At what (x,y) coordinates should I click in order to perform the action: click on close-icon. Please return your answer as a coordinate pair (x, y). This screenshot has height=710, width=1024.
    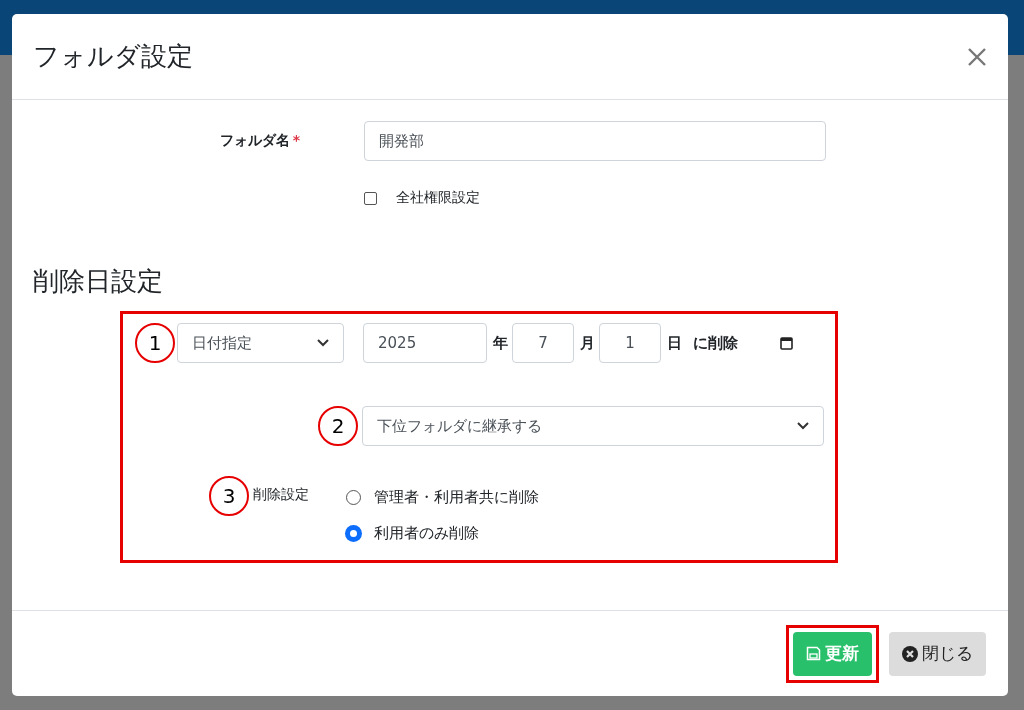
    Looking at the image, I should click on (977, 56).